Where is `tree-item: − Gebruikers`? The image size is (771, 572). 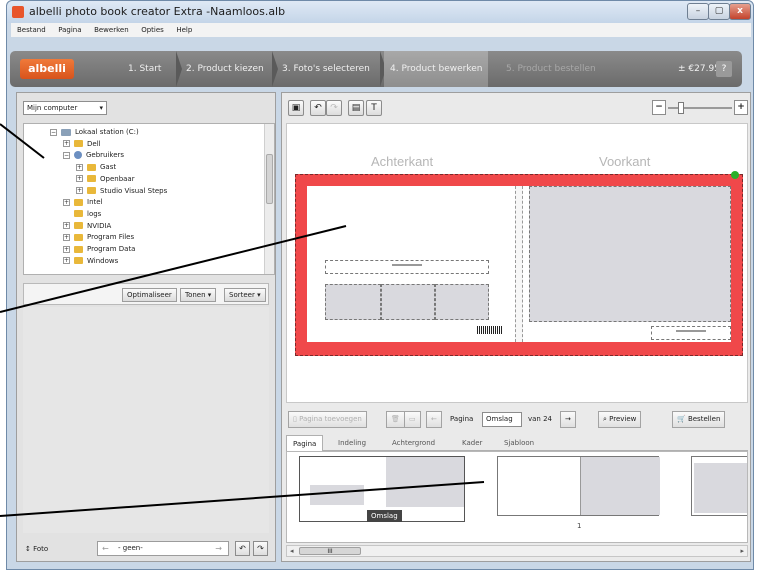
tree-item: − Gebruikers is located at coordinates (93, 155).